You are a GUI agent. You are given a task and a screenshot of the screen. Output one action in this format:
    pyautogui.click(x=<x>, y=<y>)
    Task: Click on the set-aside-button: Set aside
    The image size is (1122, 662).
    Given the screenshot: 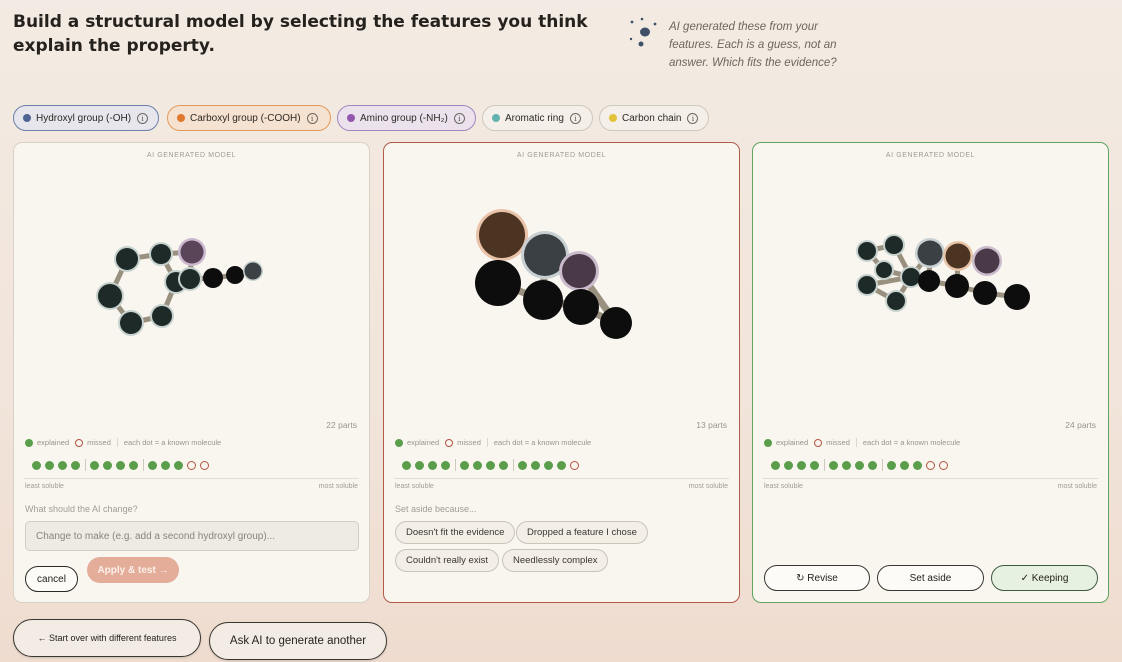 What is the action you would take?
    pyautogui.click(x=930, y=578)
    